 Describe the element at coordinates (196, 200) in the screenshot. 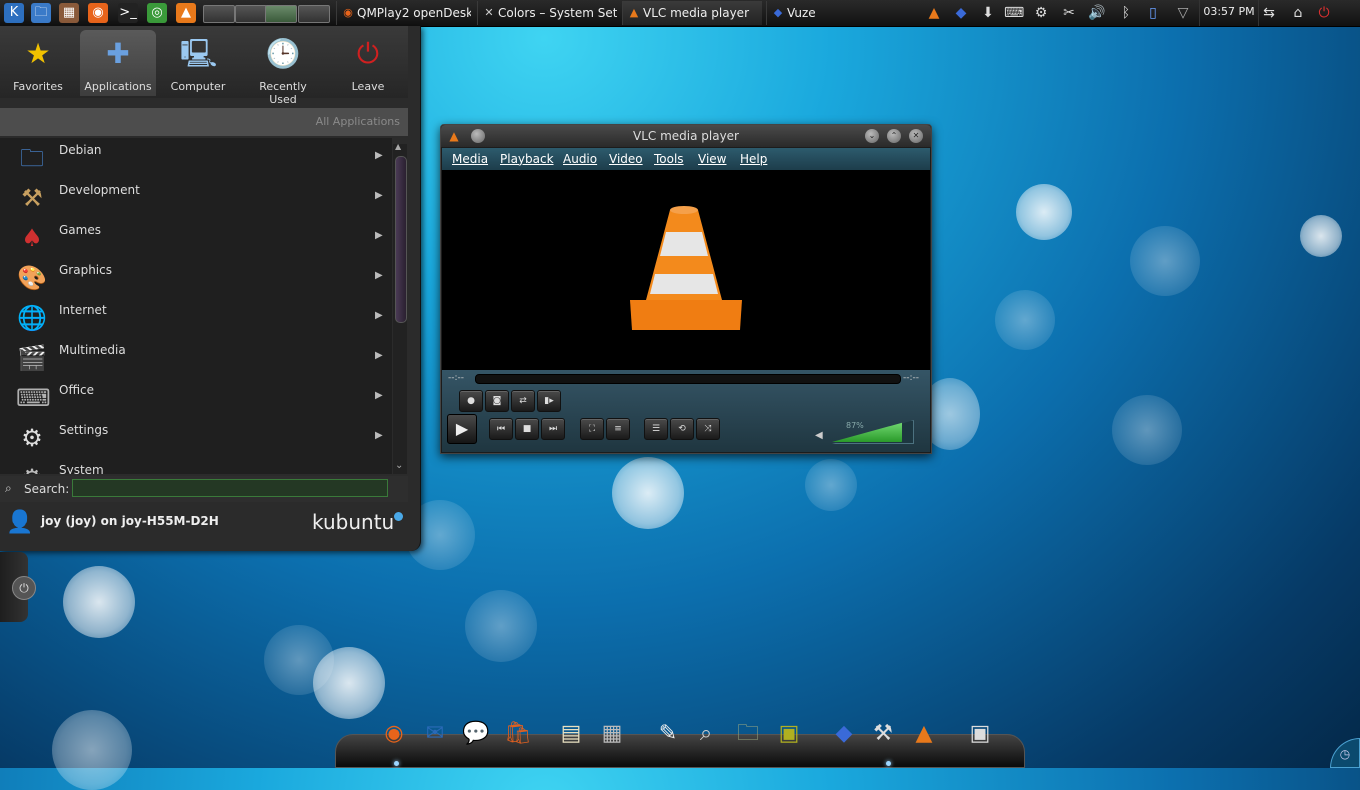

I see `category-development: ⚒ Development ▶` at that location.